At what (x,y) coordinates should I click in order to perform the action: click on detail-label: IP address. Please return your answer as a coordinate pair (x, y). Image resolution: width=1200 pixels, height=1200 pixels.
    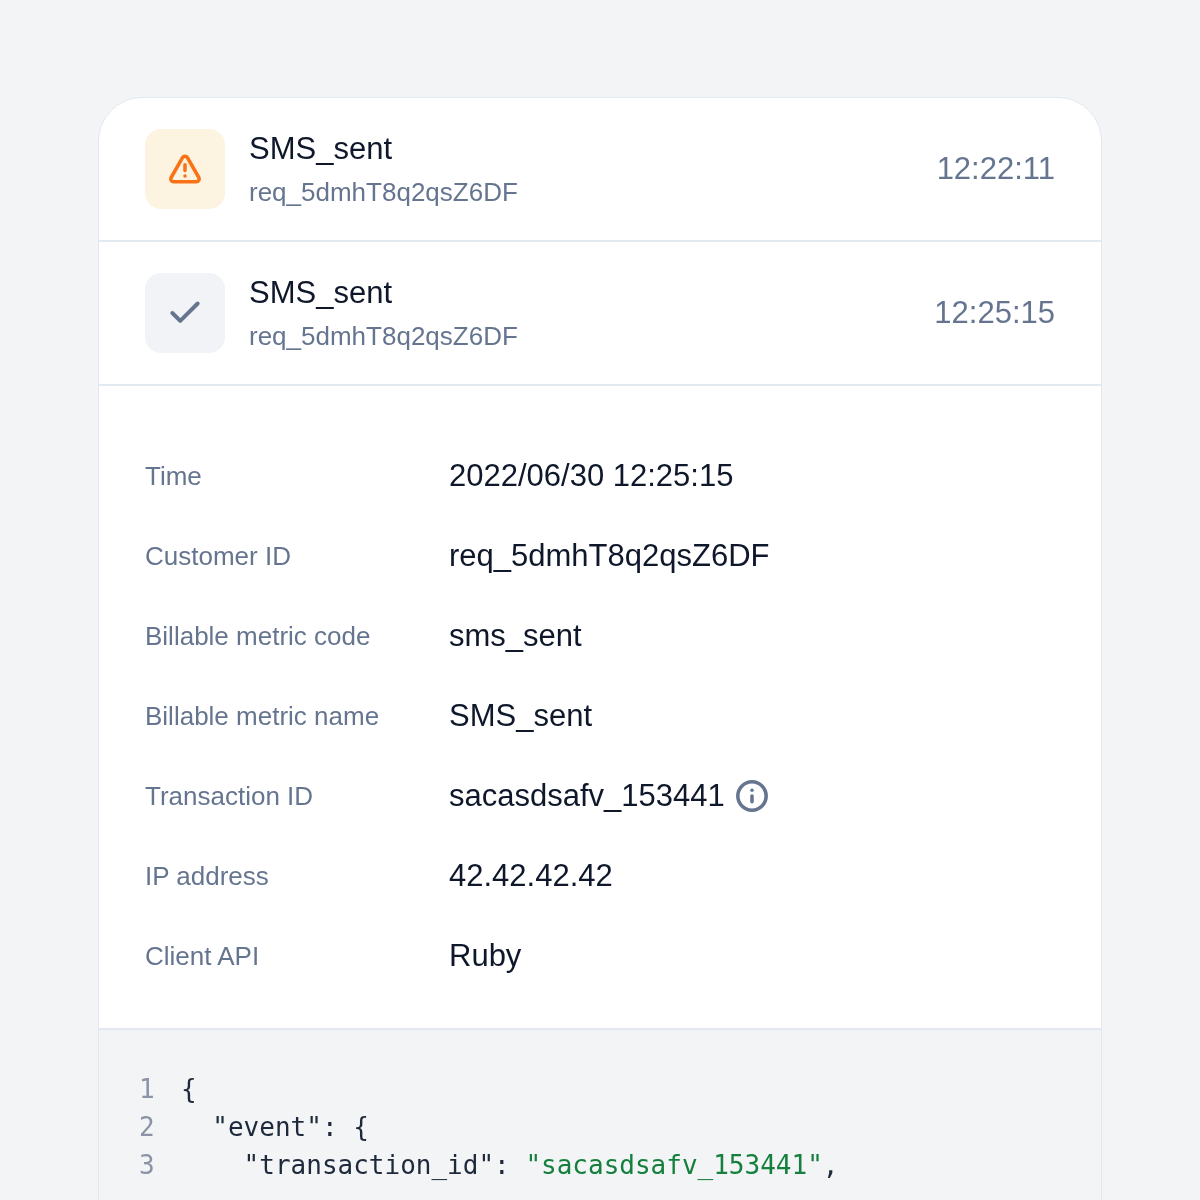
    Looking at the image, I should click on (207, 876).